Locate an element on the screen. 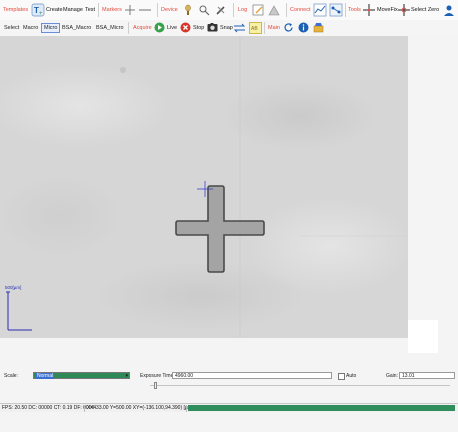 The width and height of the screenshot is (458, 432). create-template-icon: T + is located at coordinates (38, 10).